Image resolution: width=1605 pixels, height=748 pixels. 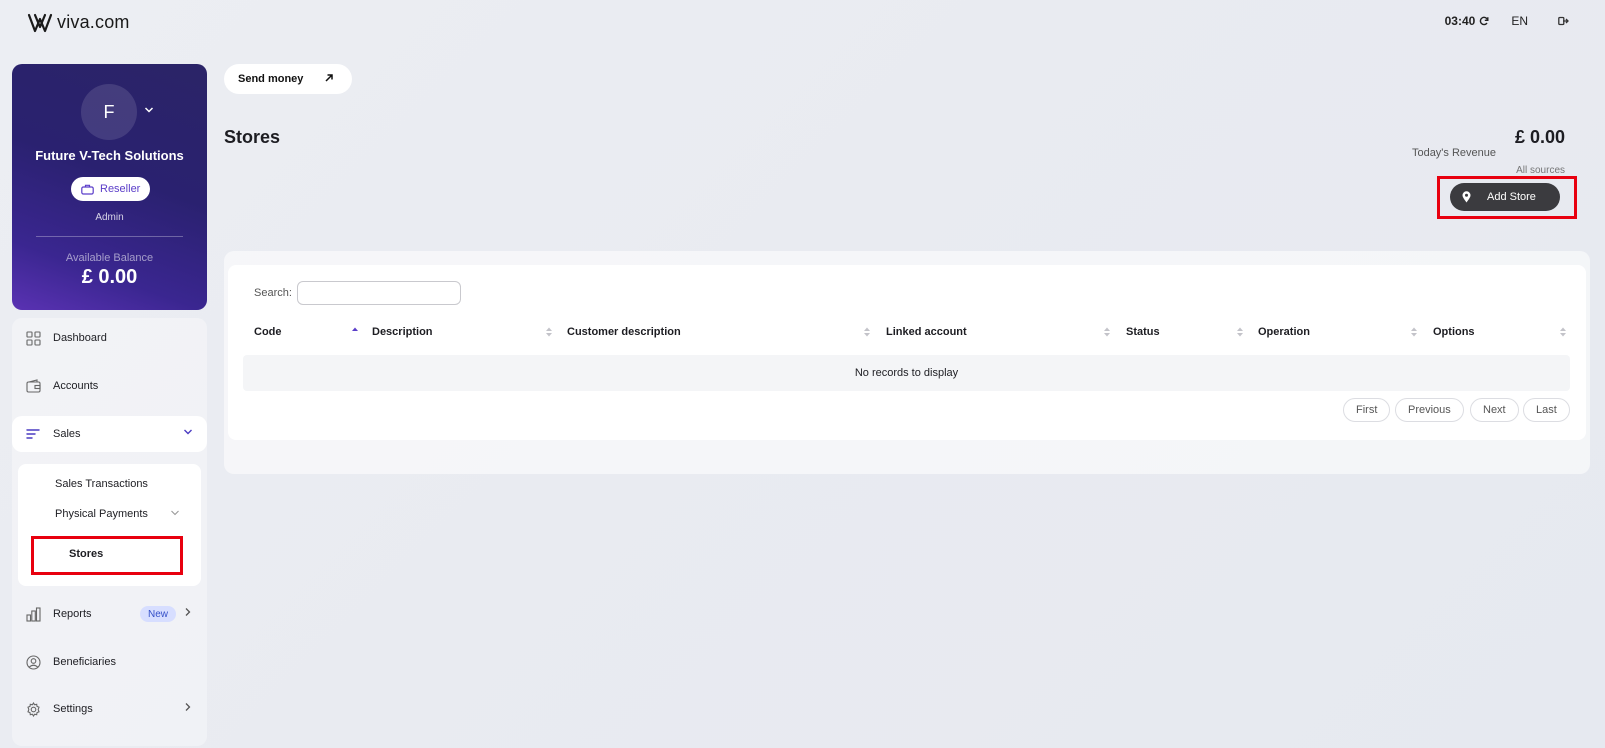 I want to click on column-header-code: Code, so click(x=268, y=332).